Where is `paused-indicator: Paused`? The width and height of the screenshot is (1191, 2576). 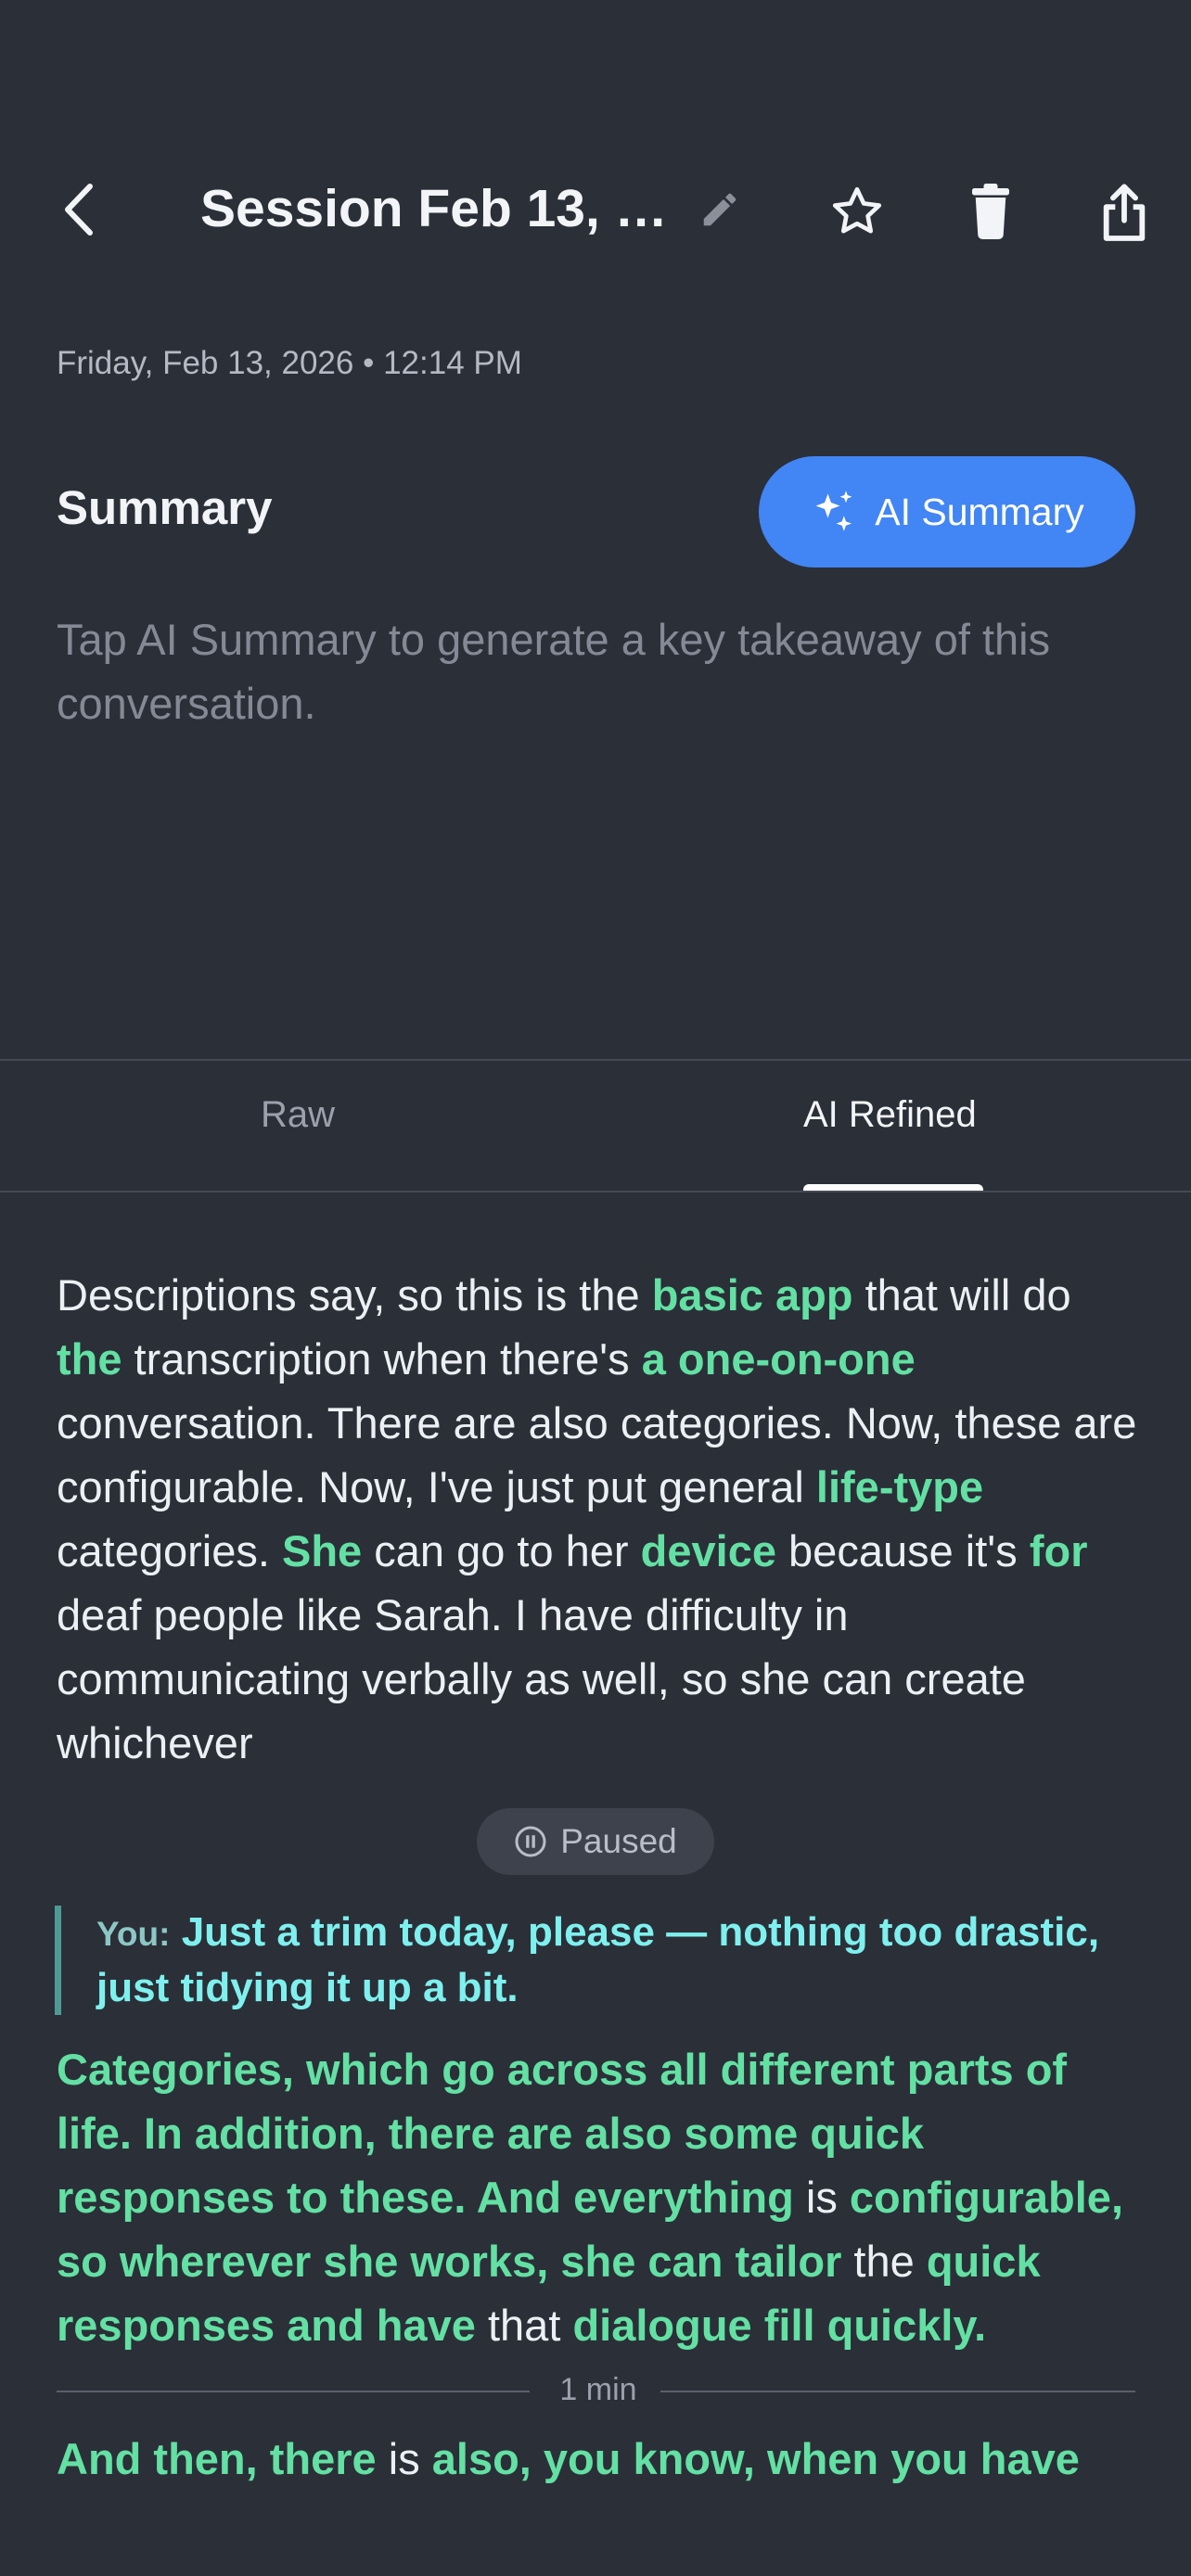 paused-indicator: Paused is located at coordinates (595, 1841).